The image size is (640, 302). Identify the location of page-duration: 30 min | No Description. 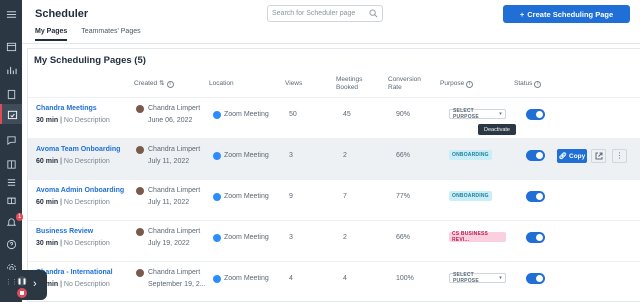
(73, 284).